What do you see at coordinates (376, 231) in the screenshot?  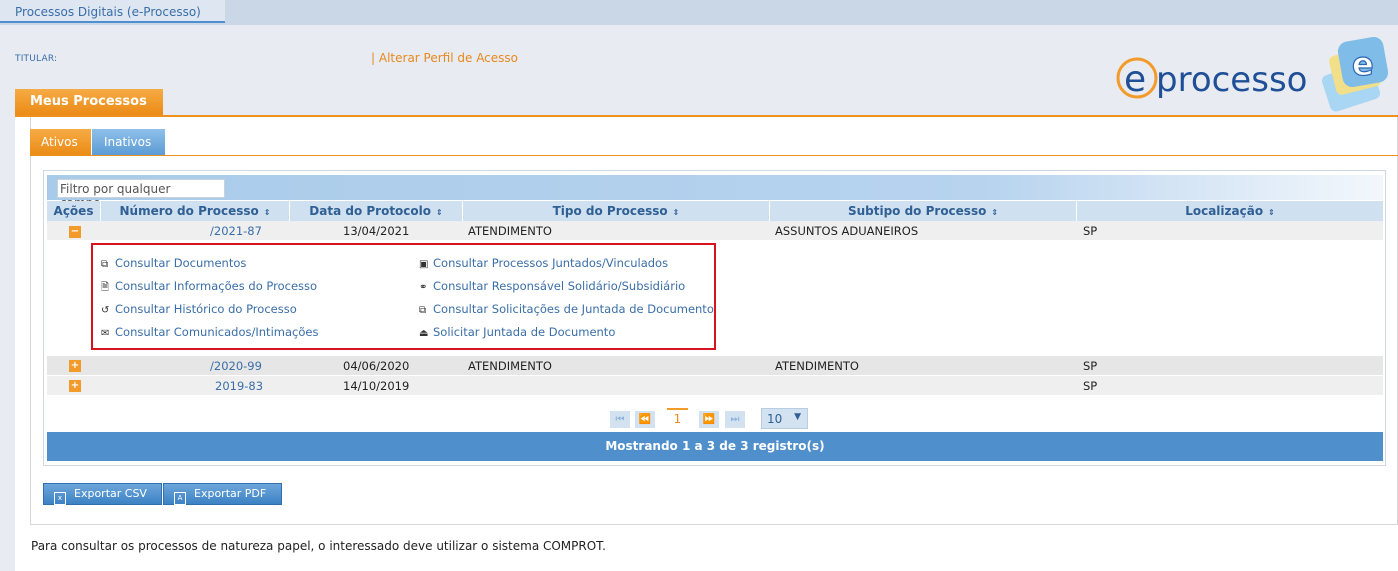 I see `protocol-date: 13/04/2021` at bounding box center [376, 231].